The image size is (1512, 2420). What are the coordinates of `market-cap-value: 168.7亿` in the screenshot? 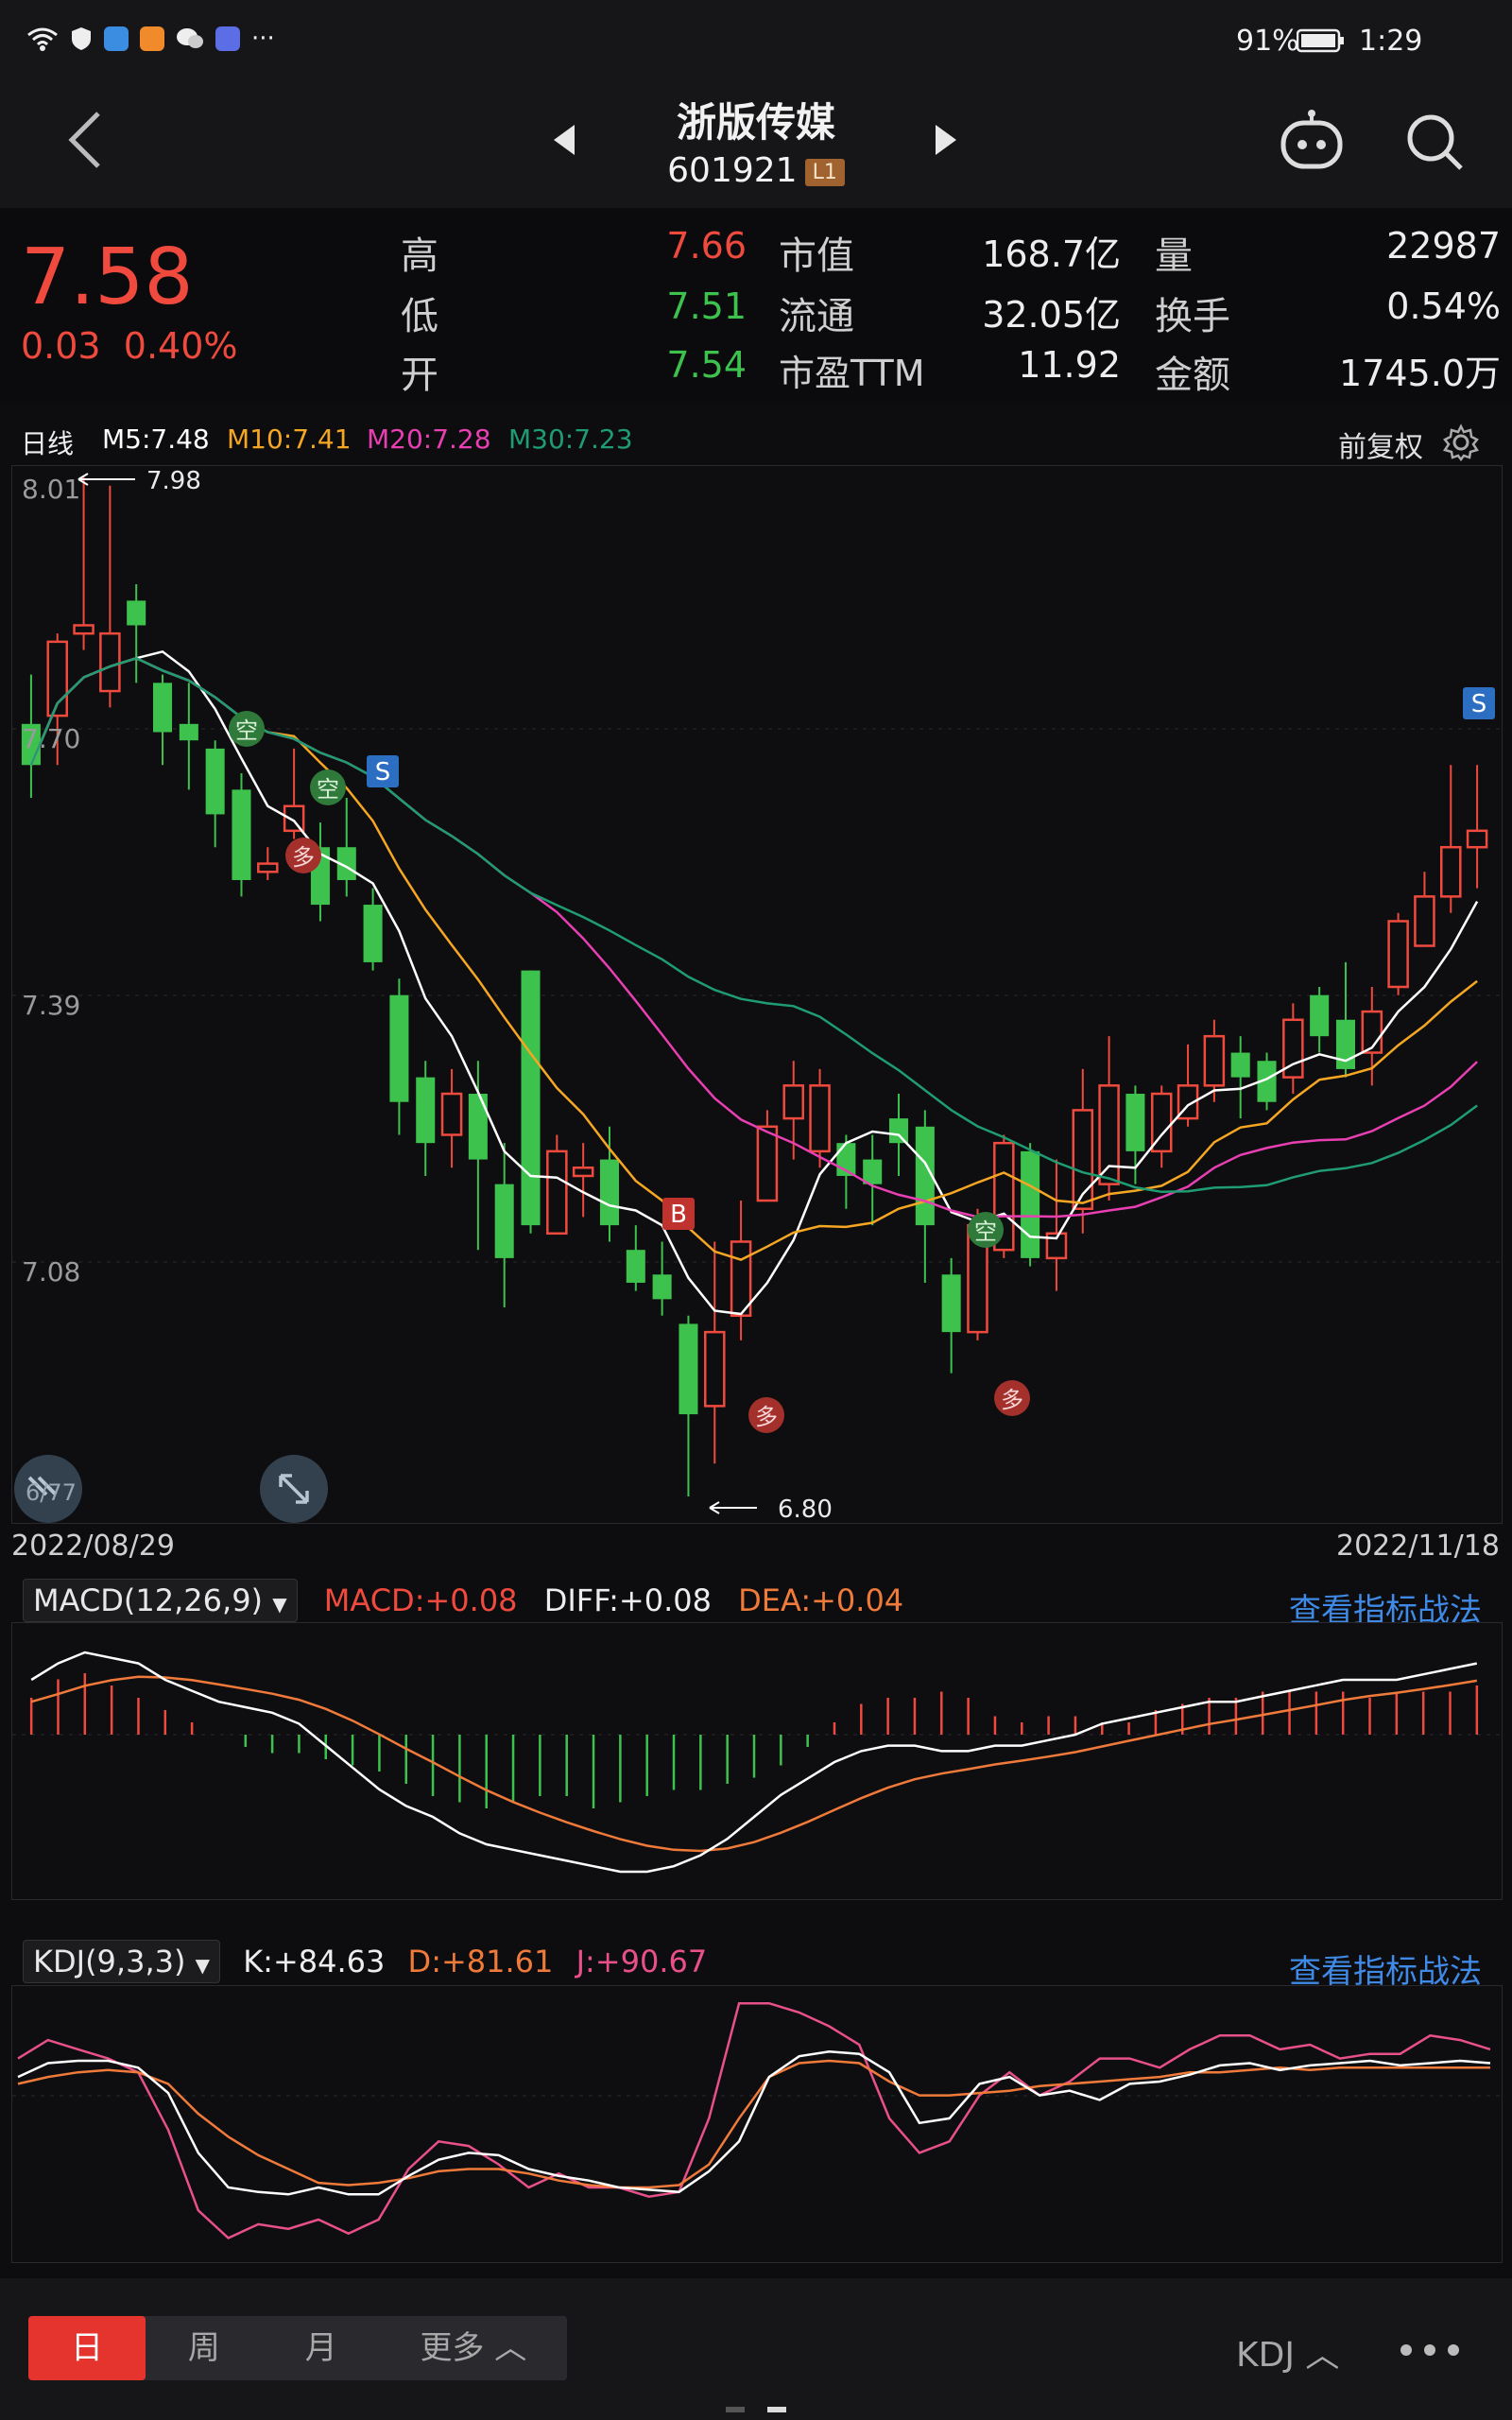 It's located at (1051, 254).